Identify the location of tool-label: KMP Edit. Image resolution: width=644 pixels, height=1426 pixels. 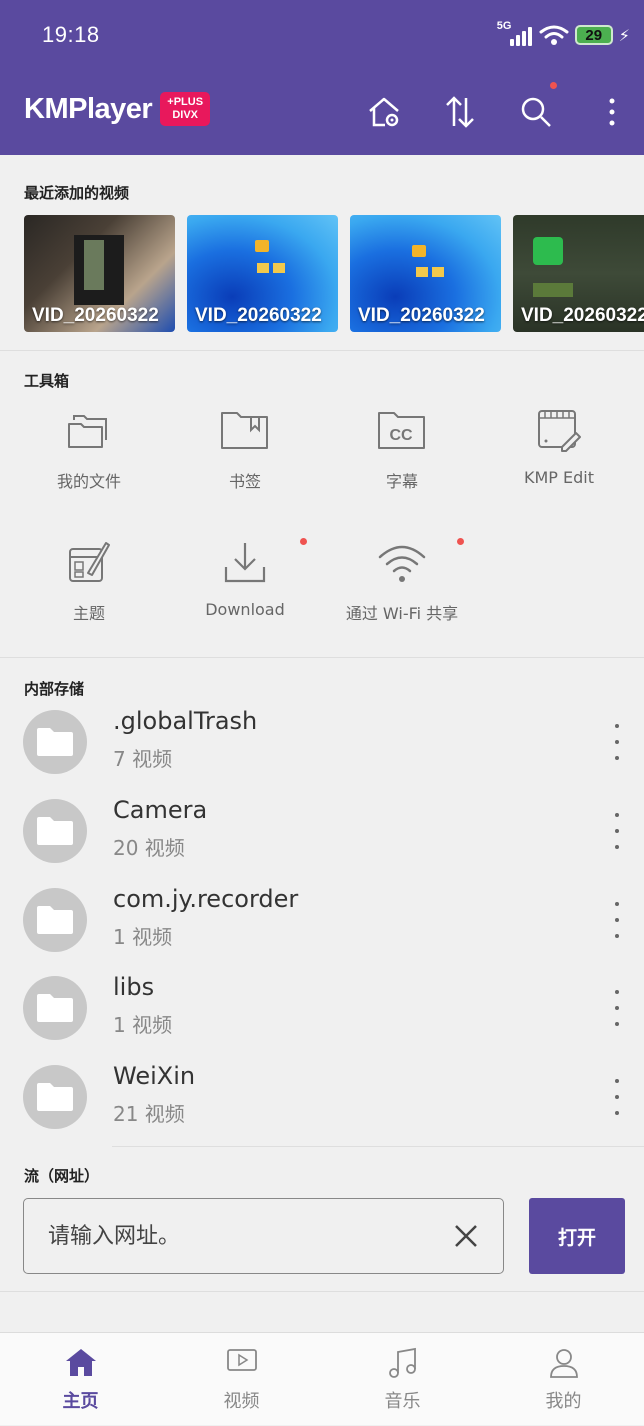
(558, 477).